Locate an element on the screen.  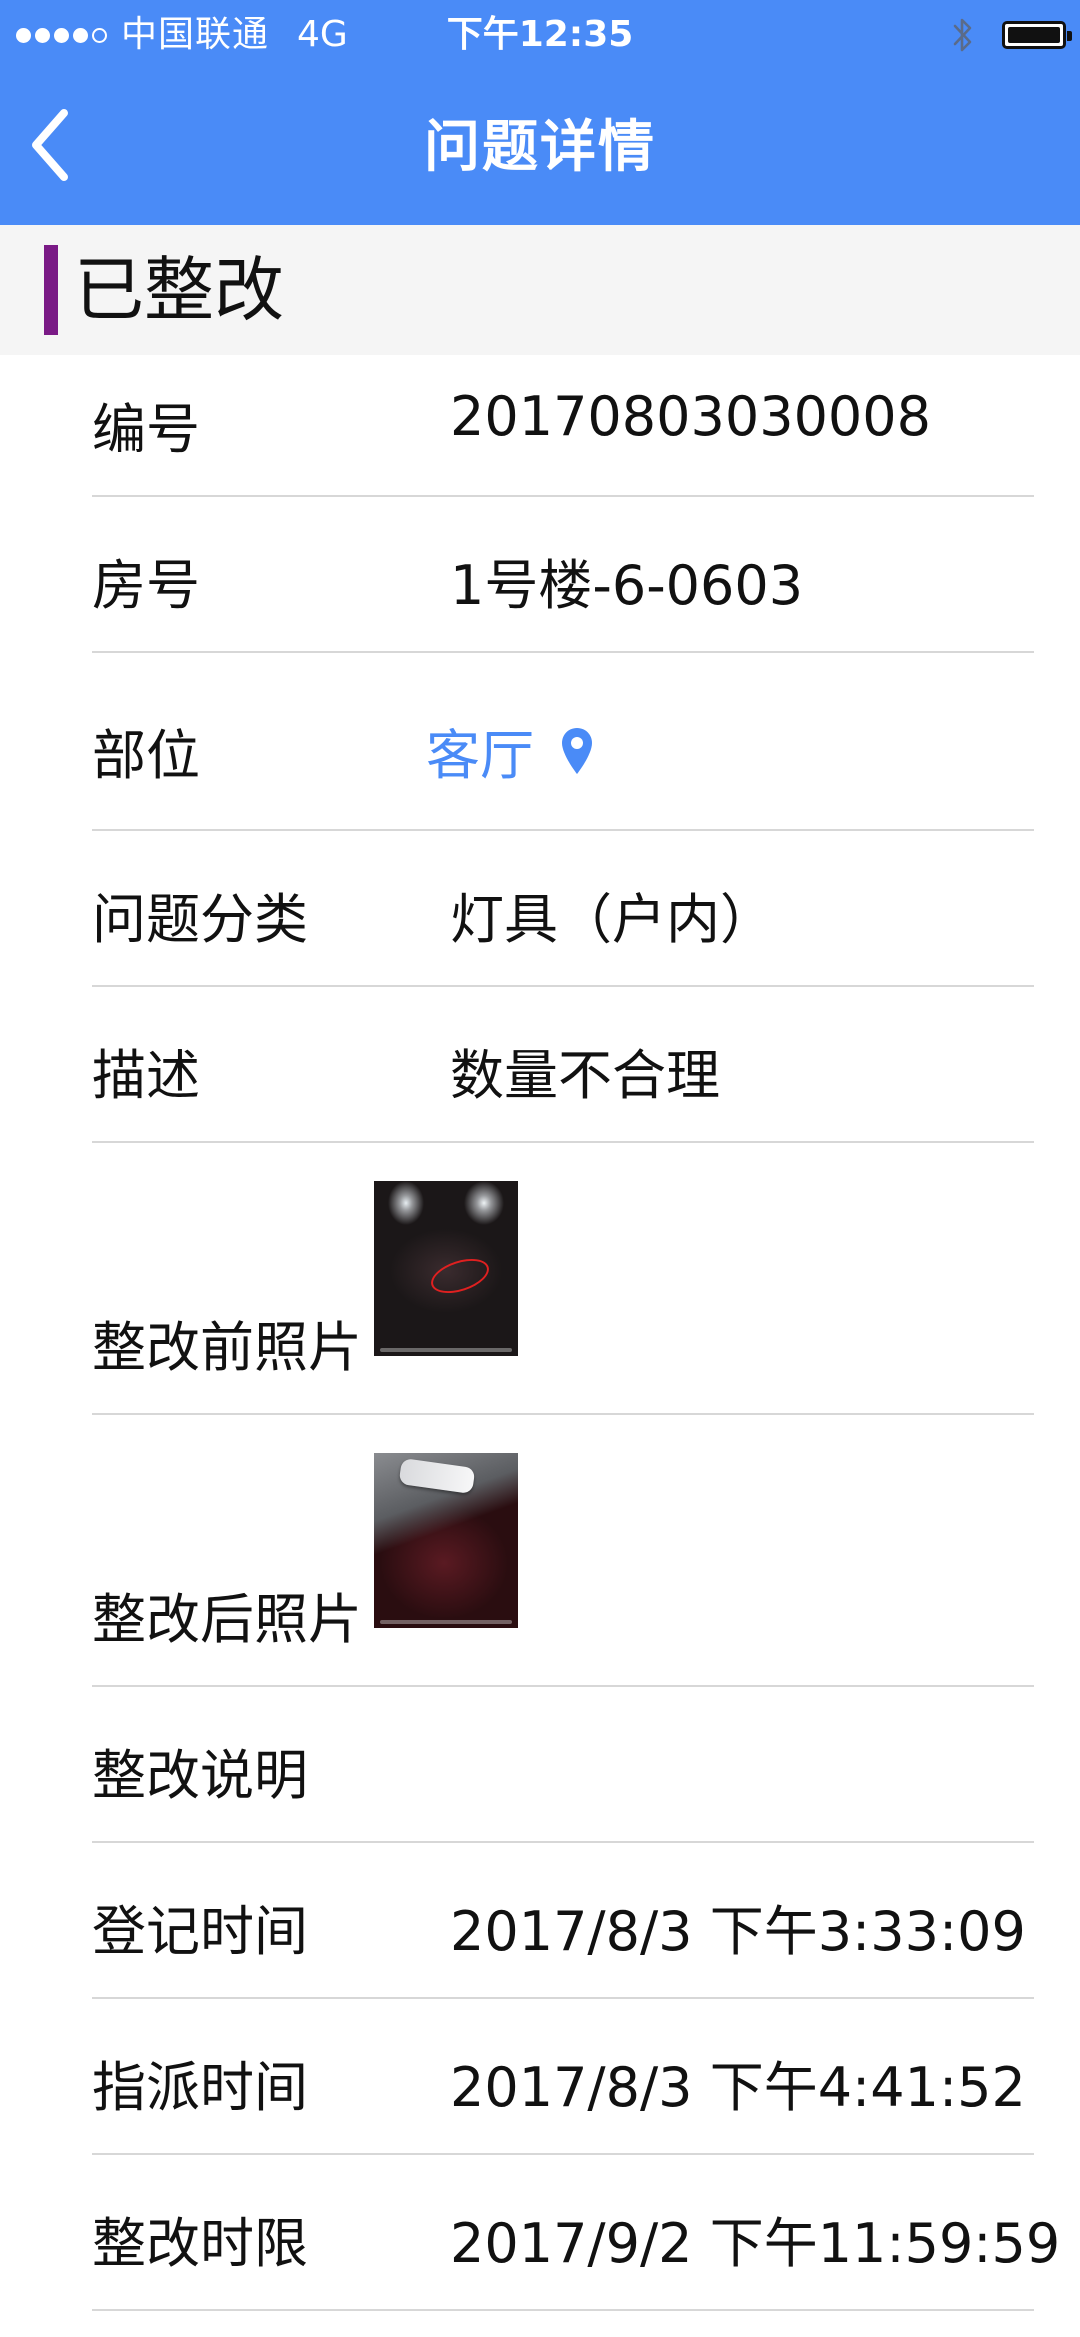
location-link: 客厅 is located at coordinates (510, 750).